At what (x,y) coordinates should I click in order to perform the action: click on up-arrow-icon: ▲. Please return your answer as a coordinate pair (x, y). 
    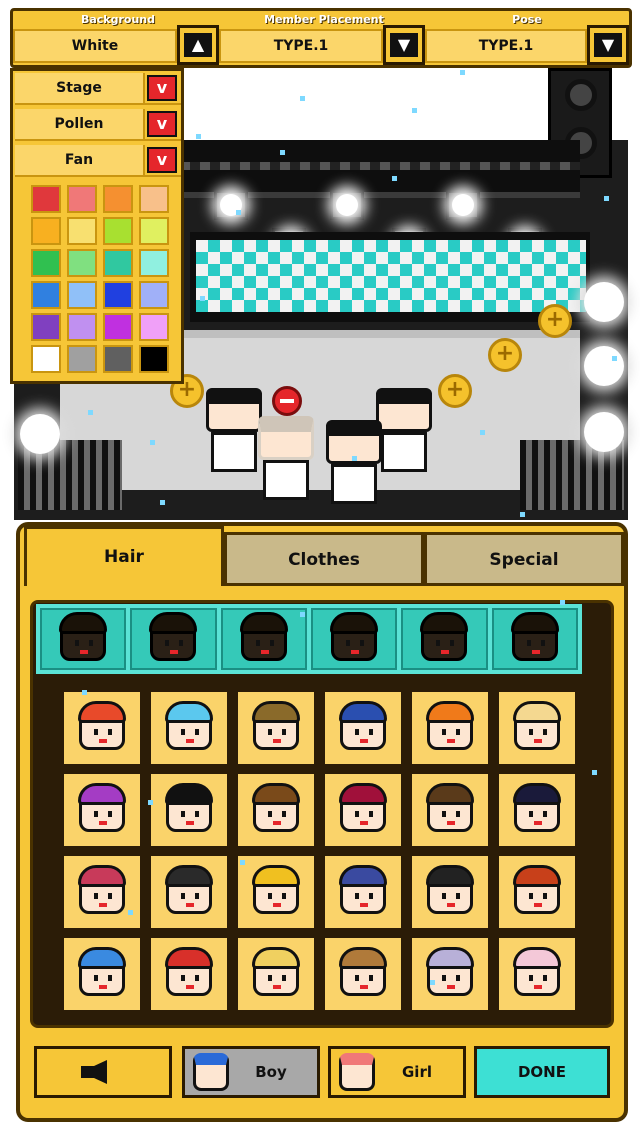
    Looking at the image, I should click on (198, 45).